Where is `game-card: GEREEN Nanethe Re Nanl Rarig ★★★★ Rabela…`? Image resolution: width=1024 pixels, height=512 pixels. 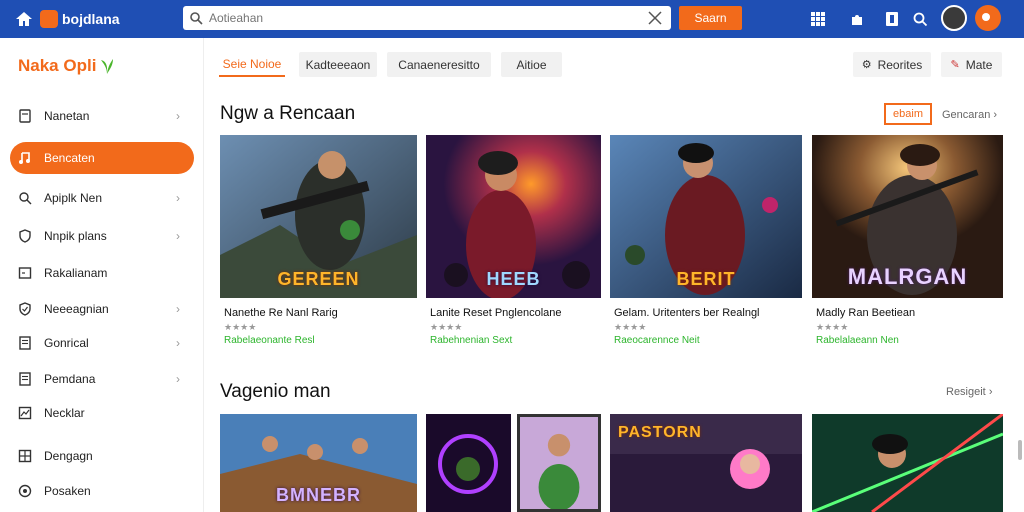 game-card: GEREEN Nanethe Re Nanl Rarig ★★★★ Rabela… is located at coordinates (318, 240).